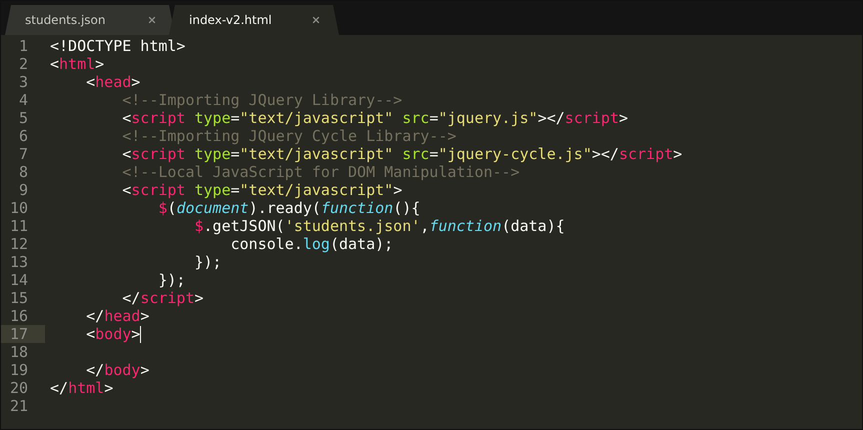 This screenshot has width=863, height=430. Describe the element at coordinates (162, 298) in the screenshot. I see `code-line: </script>` at that location.